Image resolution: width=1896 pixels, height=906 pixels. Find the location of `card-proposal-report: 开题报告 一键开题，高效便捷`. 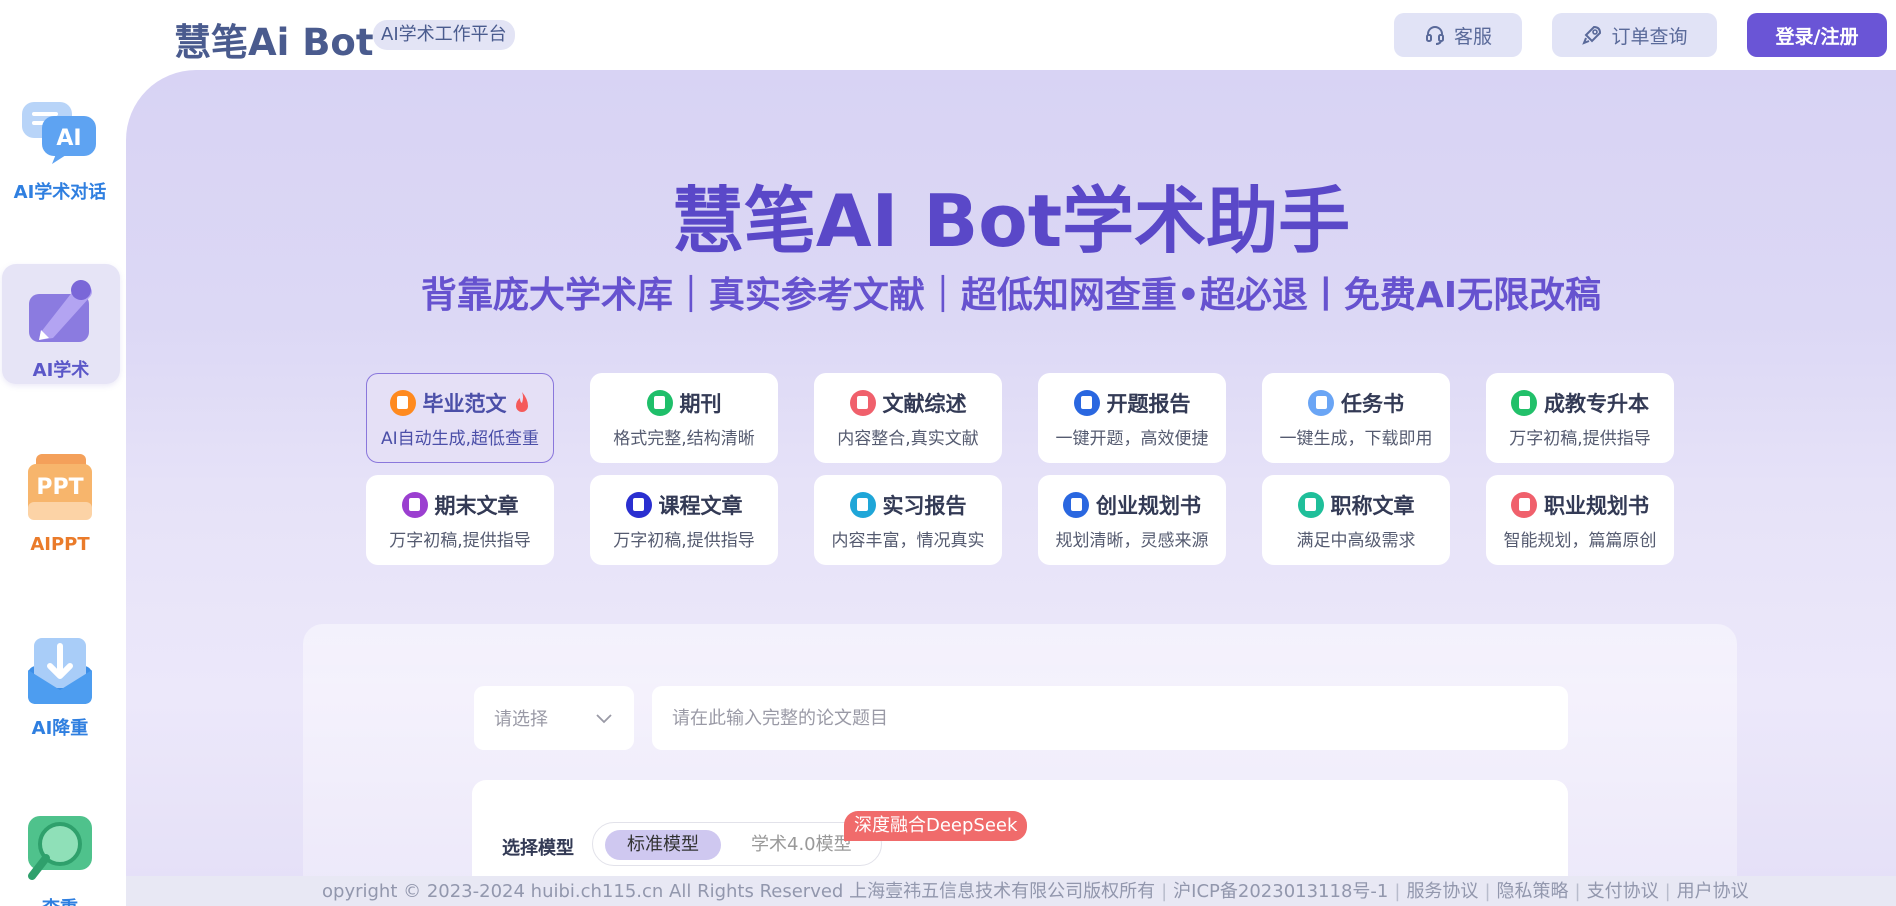

card-proposal-report: 开题报告 一键开题，高效便捷 is located at coordinates (1132, 418).